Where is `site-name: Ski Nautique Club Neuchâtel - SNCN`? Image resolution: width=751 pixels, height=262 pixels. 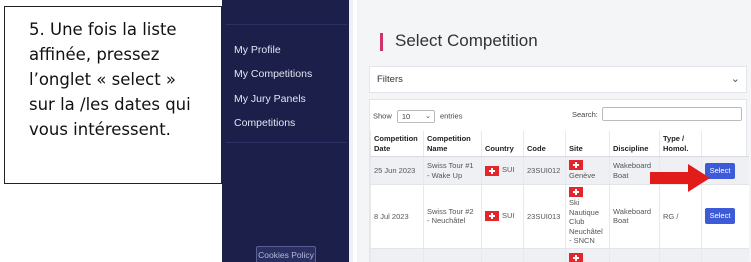
site-name: Ski Nautique Club Neuchâtel - SNCN is located at coordinates (586, 221).